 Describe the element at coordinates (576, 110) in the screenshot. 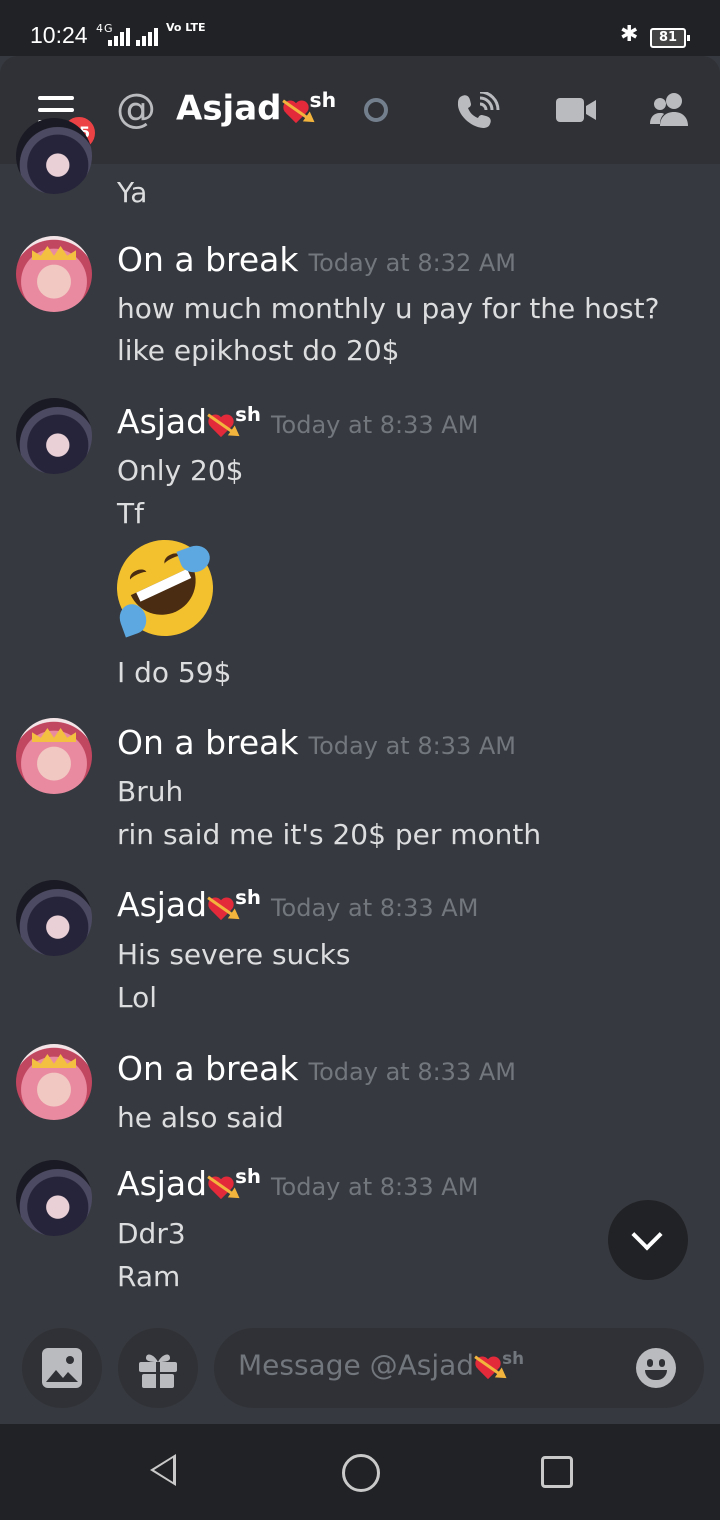

I see `video-call-icon` at that location.